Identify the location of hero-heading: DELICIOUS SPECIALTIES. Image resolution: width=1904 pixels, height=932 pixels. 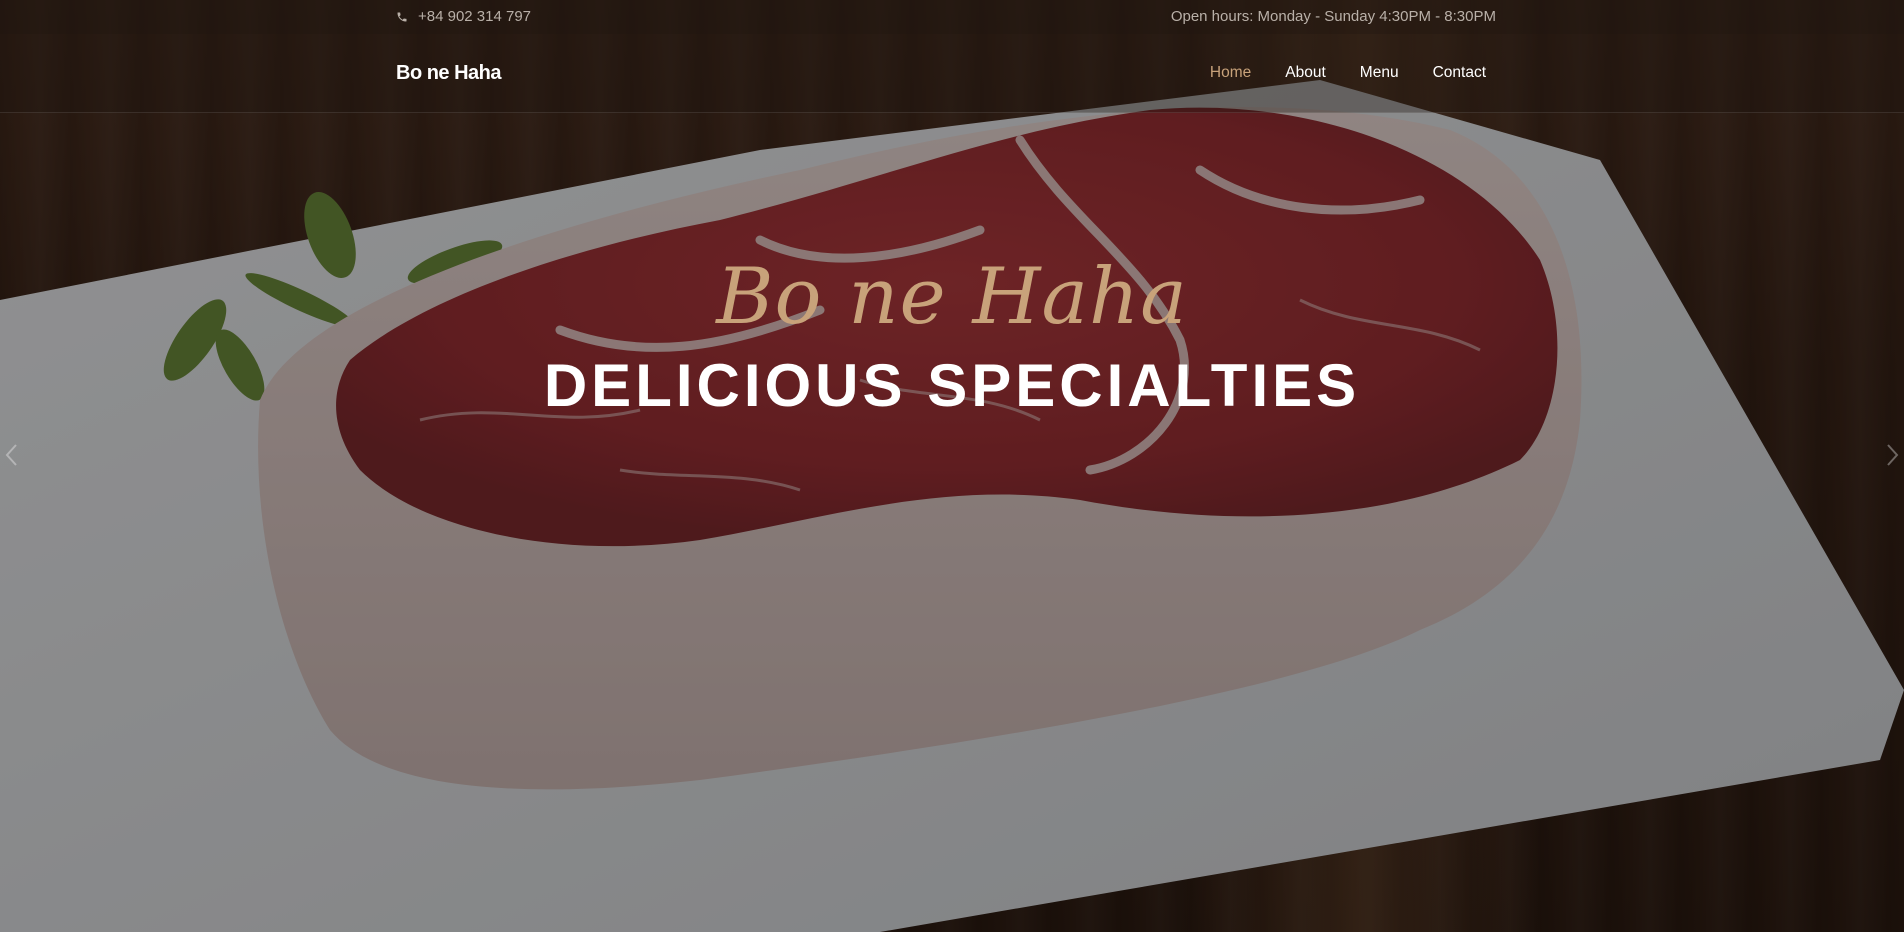
(952, 385).